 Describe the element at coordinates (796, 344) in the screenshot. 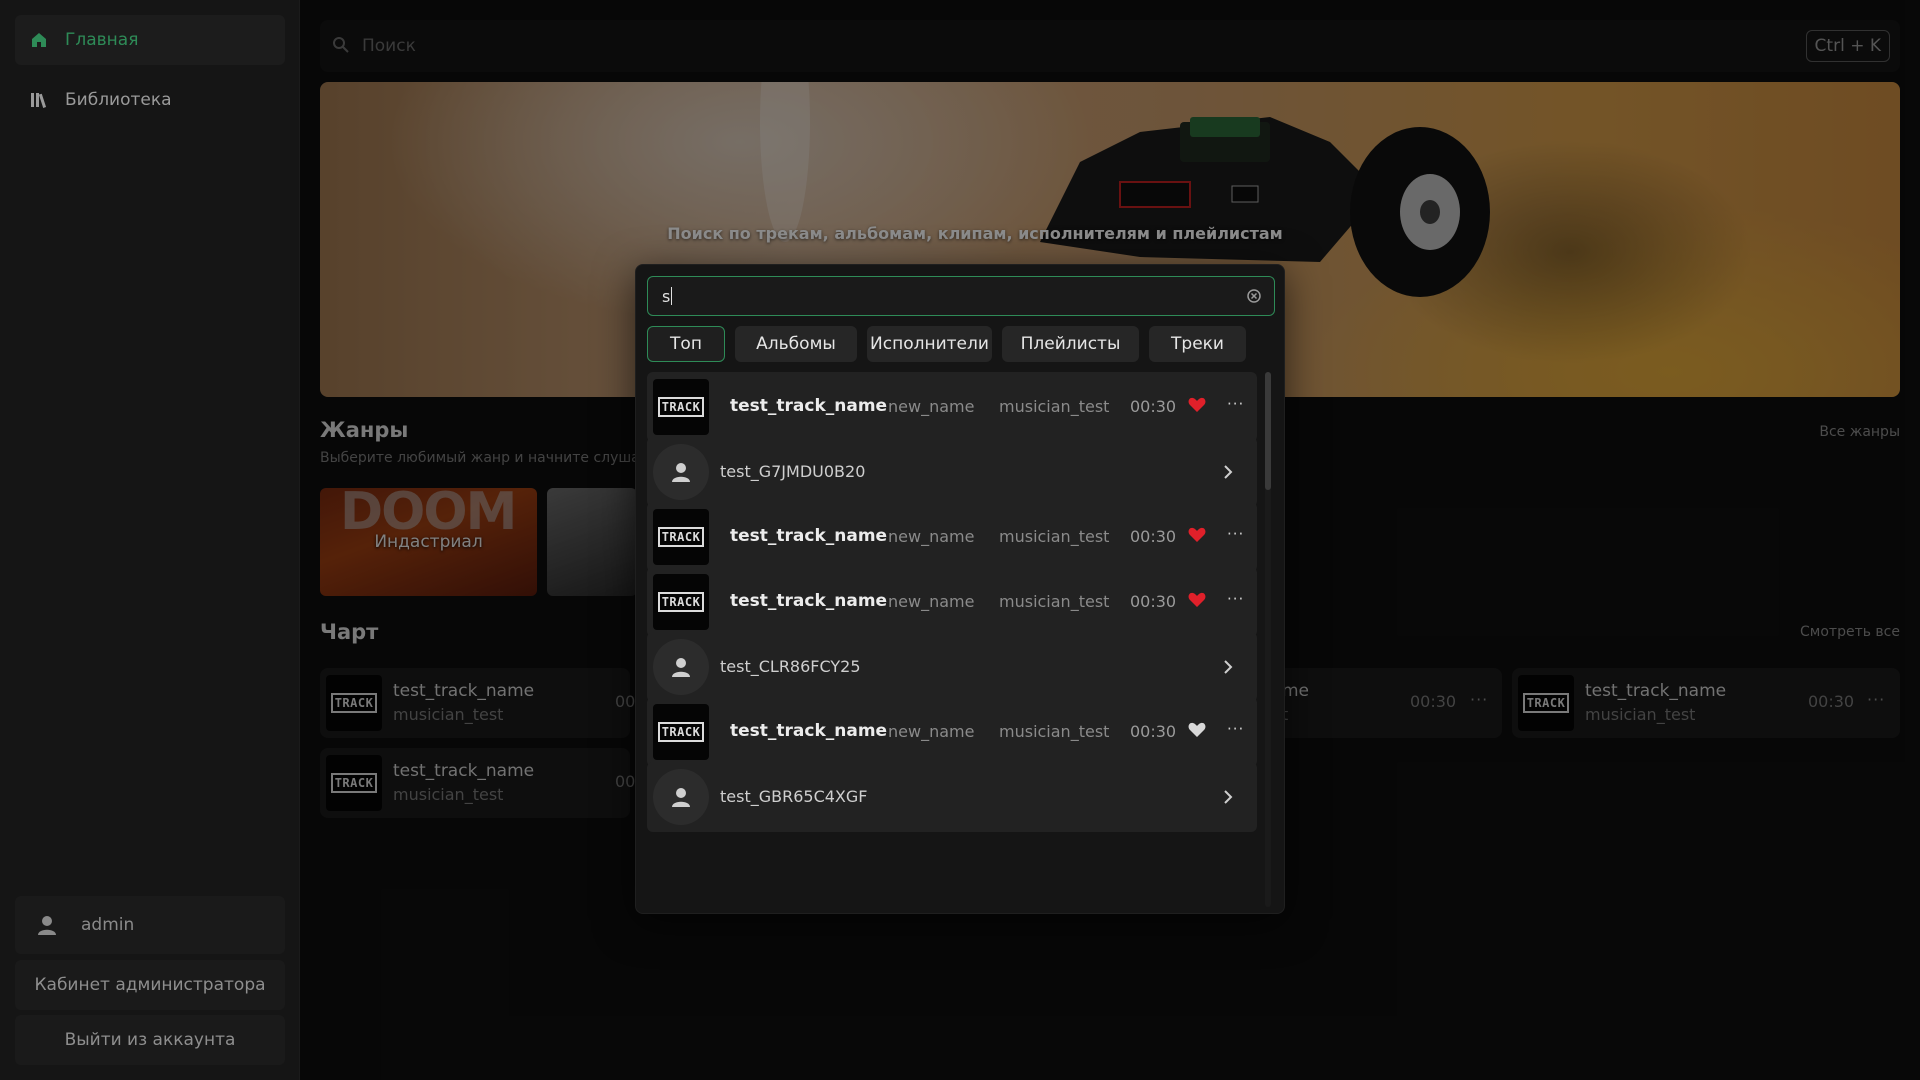

I see `tab-albums: Альбомы` at that location.